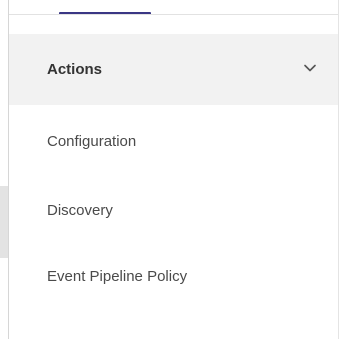 The height and width of the screenshot is (339, 351). Describe the element at coordinates (173, 142) in the screenshot. I see `menu-item-configuration: Configuration` at that location.